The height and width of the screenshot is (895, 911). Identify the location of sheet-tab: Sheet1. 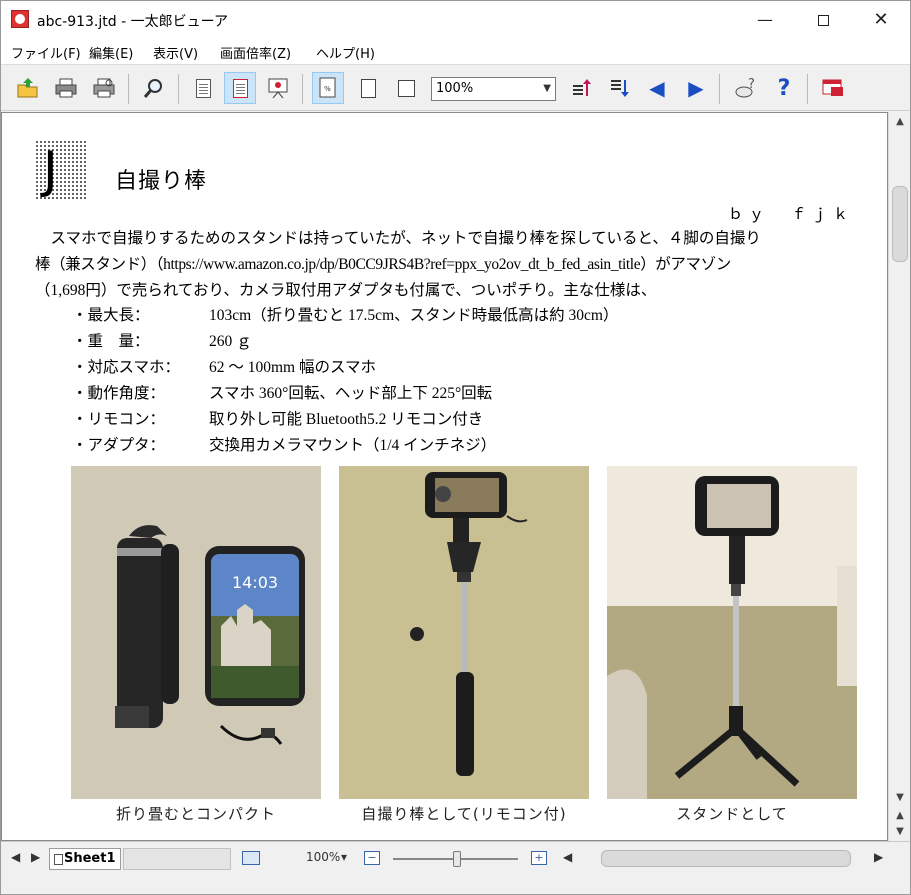
(85, 859).